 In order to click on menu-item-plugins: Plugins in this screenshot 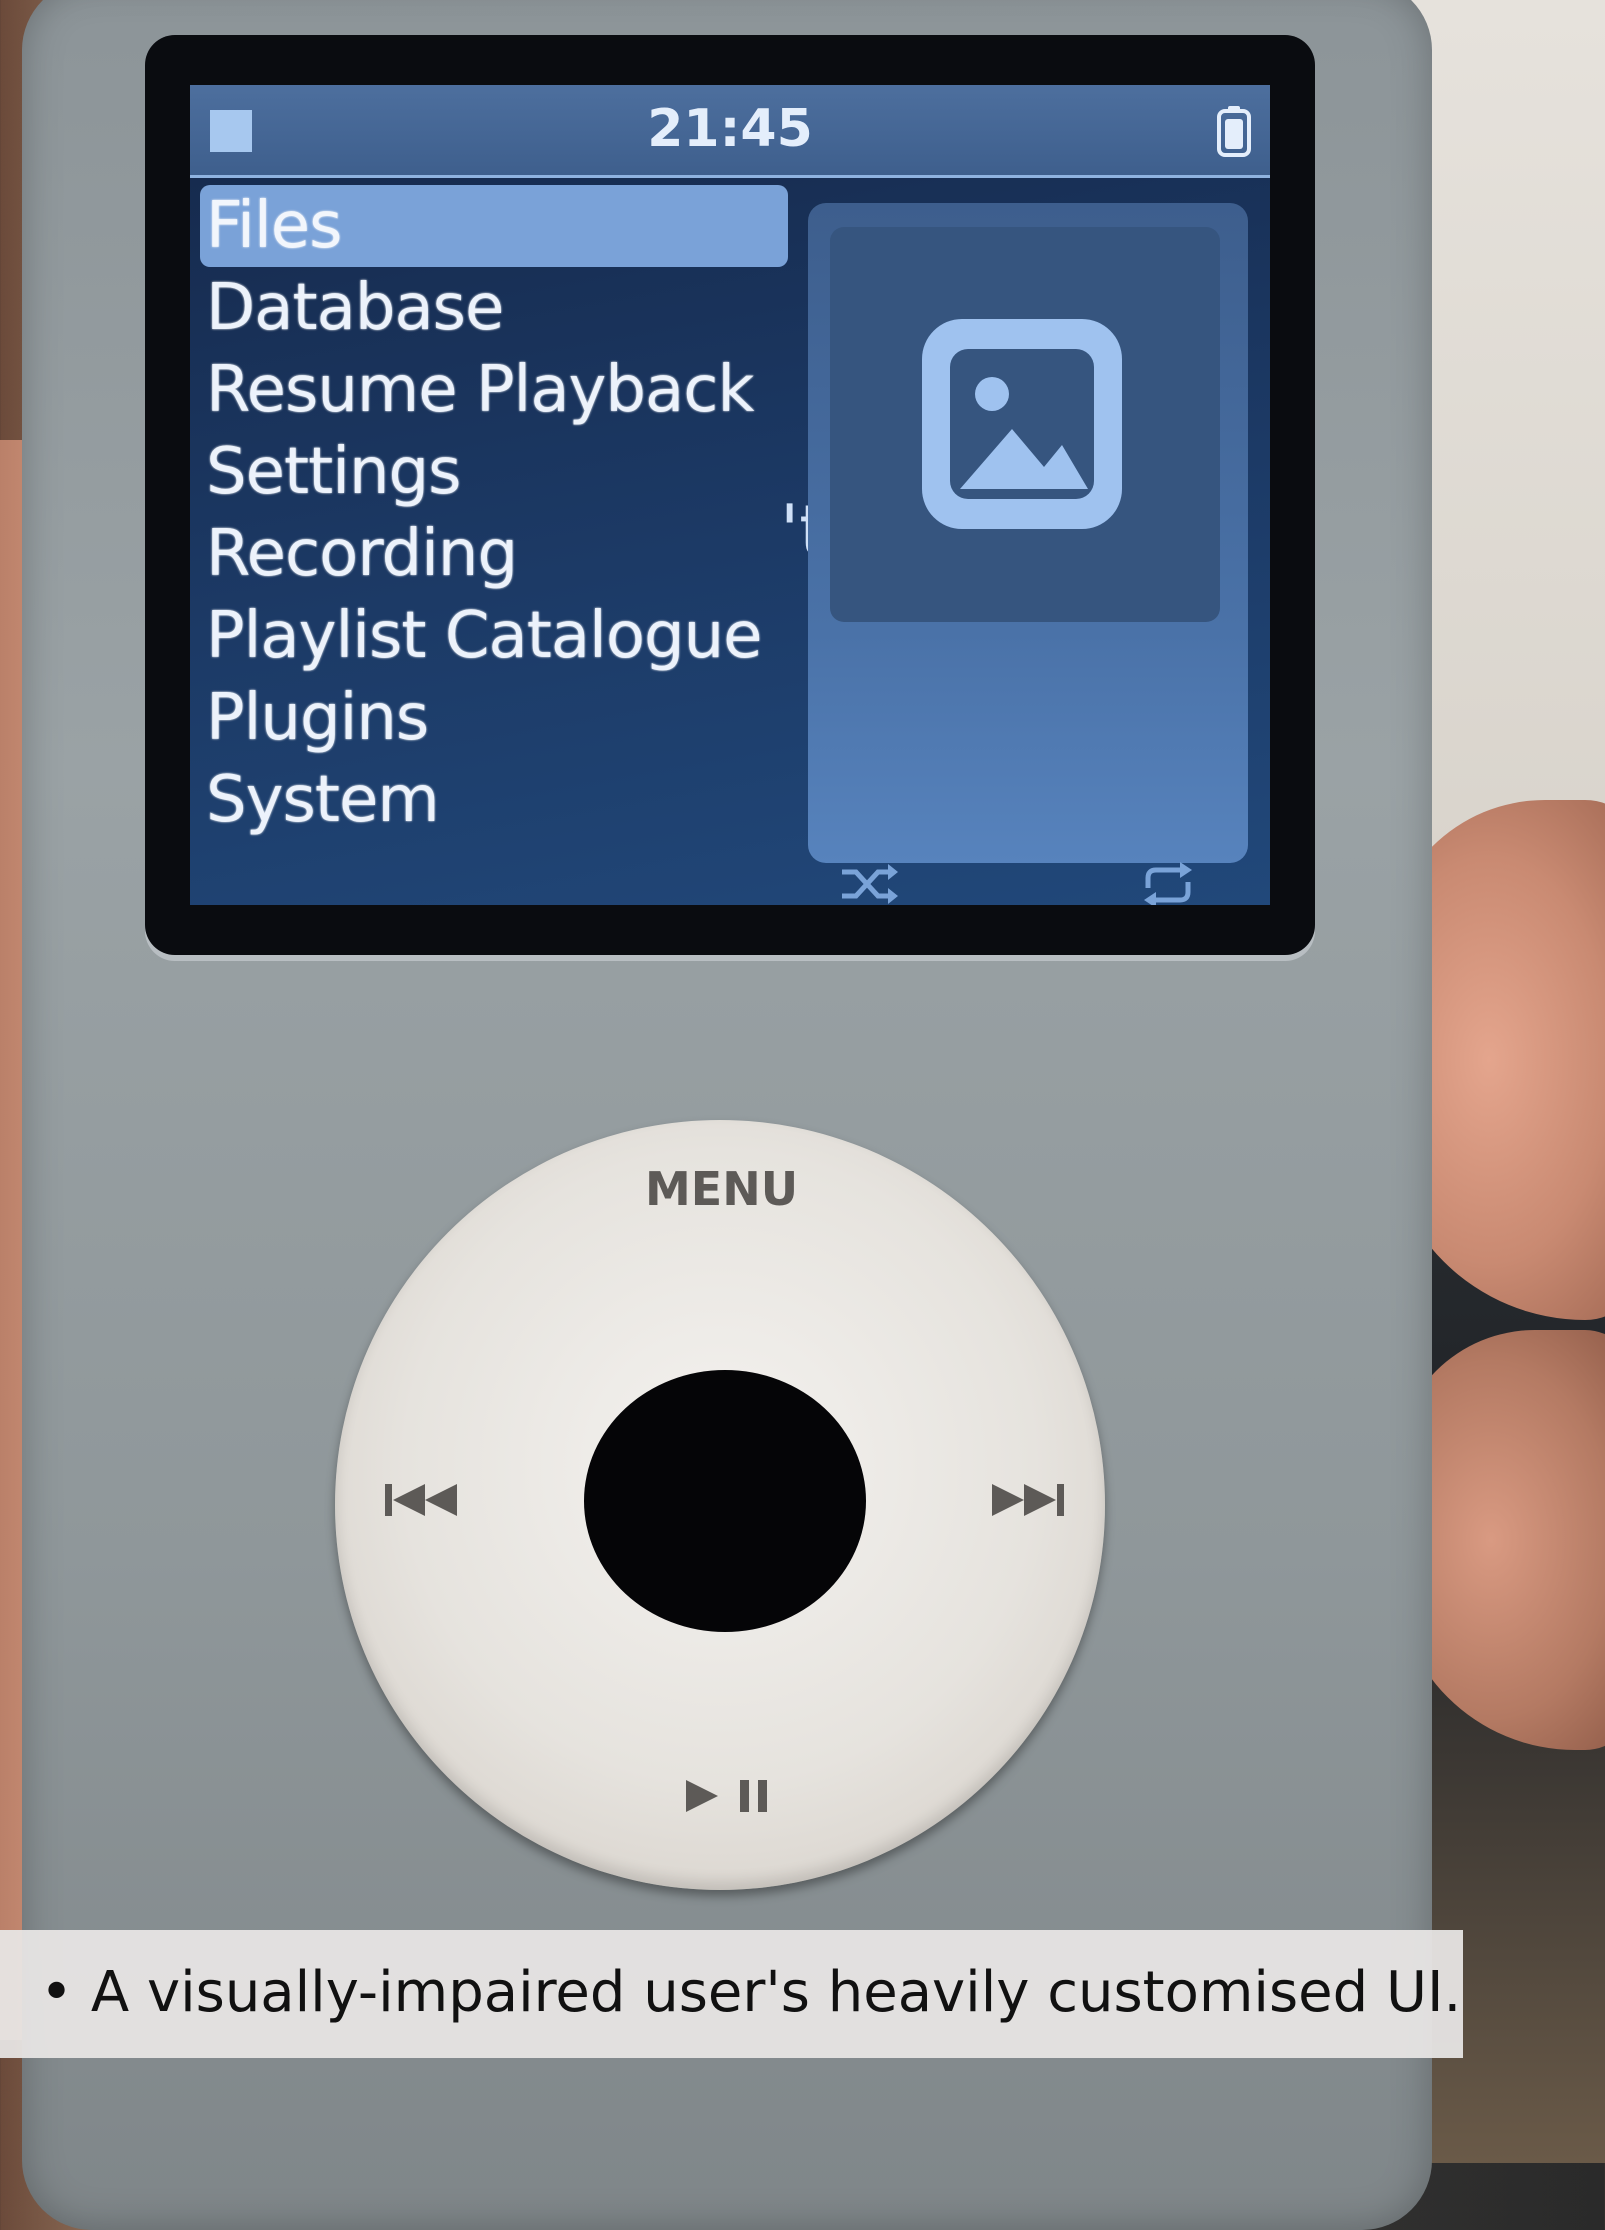, I will do `click(500, 718)`.